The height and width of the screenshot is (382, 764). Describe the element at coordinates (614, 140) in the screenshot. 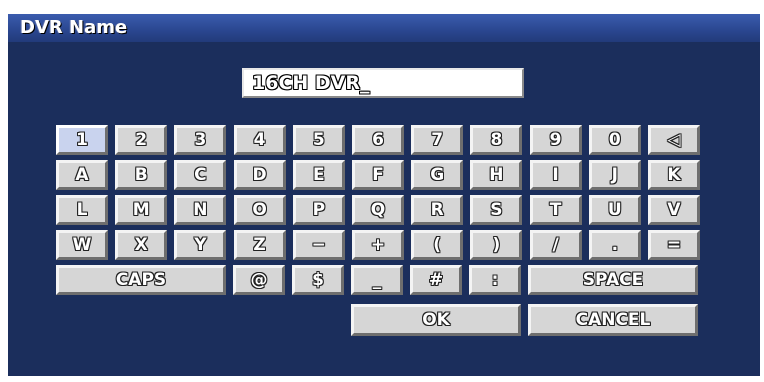

I see `key-0: 0` at that location.